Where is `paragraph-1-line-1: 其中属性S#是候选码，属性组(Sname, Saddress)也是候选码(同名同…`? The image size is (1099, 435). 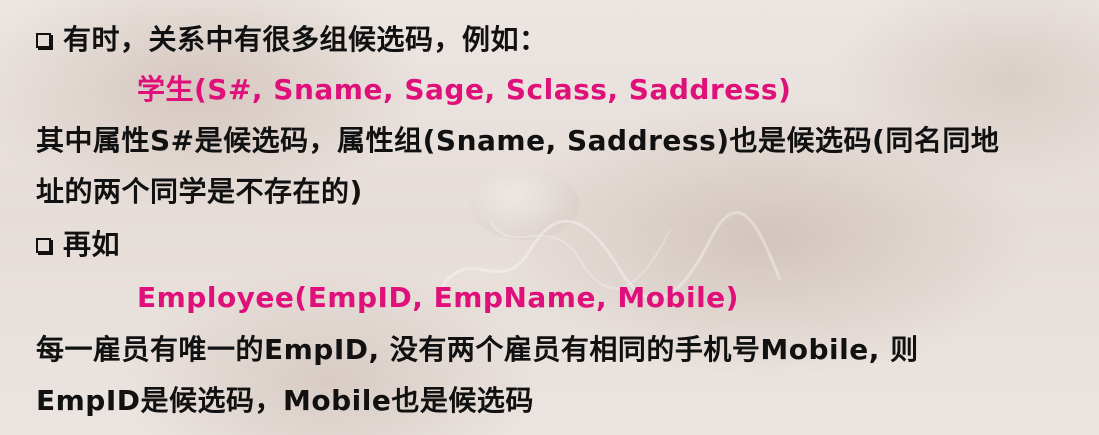 paragraph-1-line-1: 其中属性S#是候选码，属性组(Sname, Saddress)也是候选码(同名同… is located at coordinates (518, 140).